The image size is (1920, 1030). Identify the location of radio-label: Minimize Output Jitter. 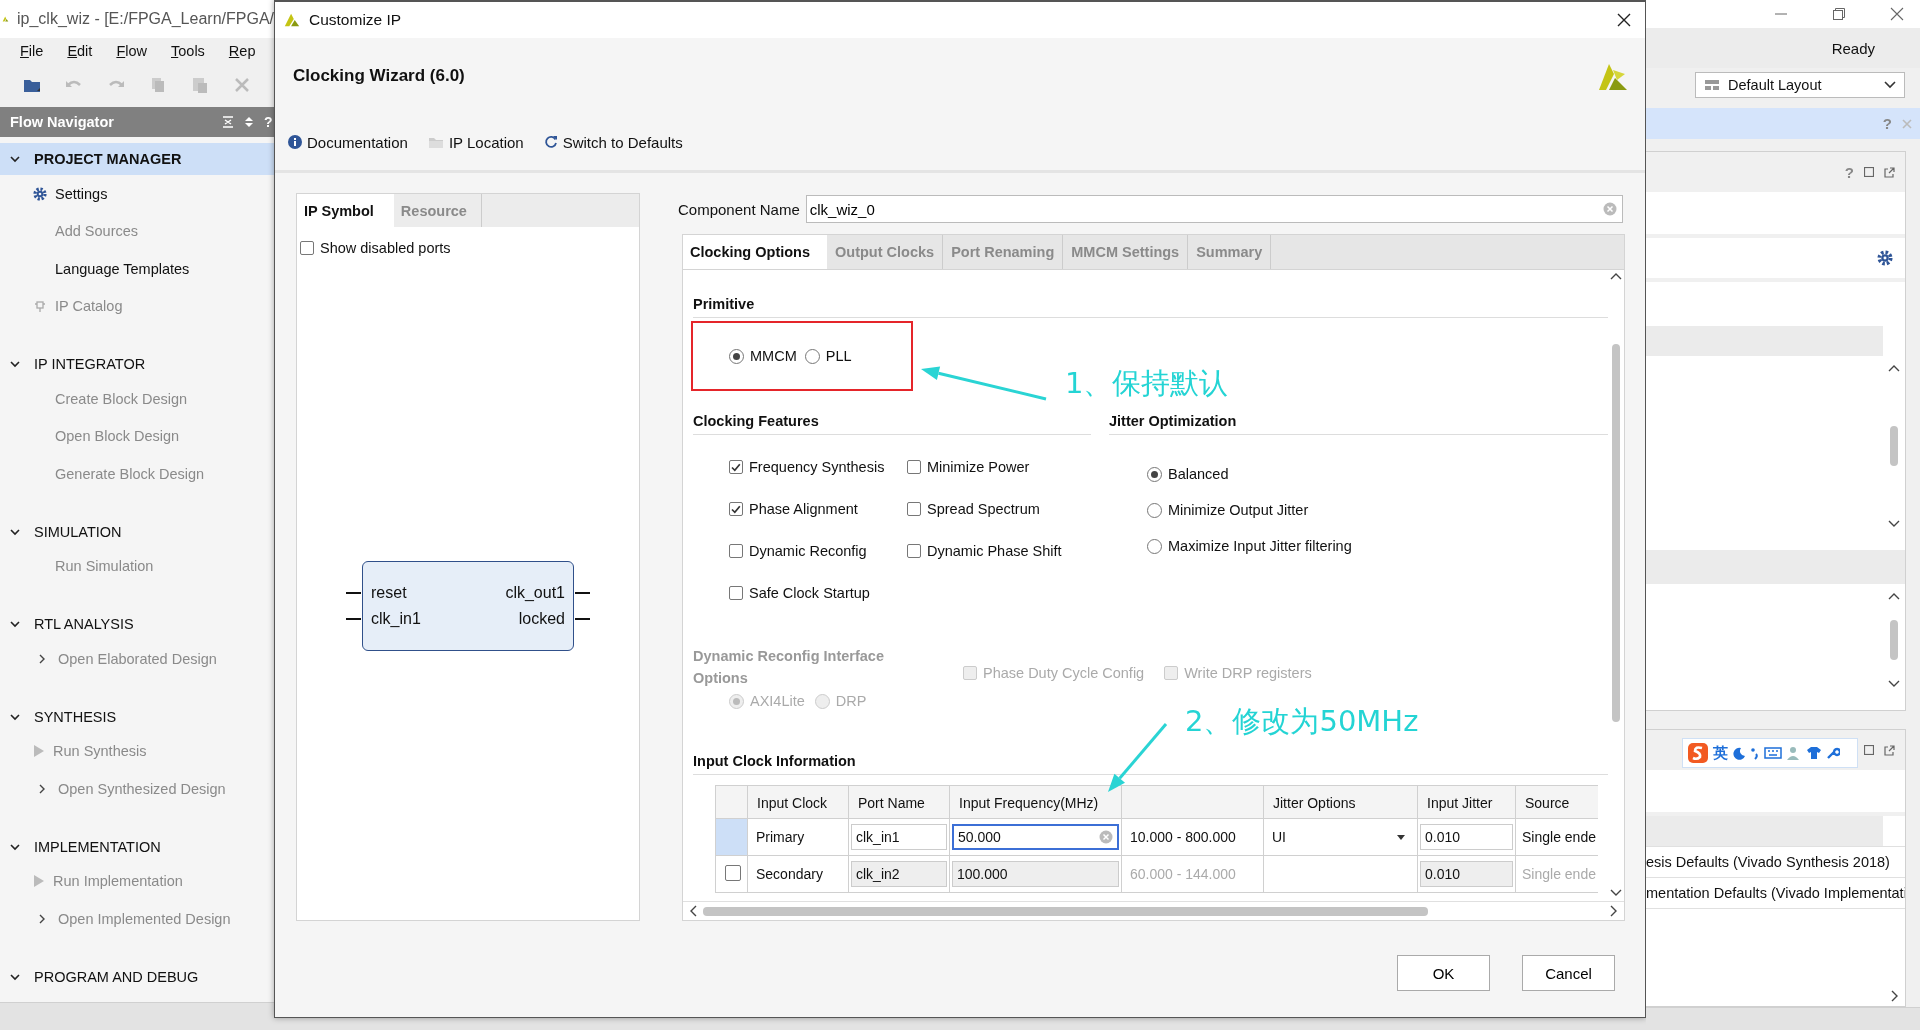
(1238, 510).